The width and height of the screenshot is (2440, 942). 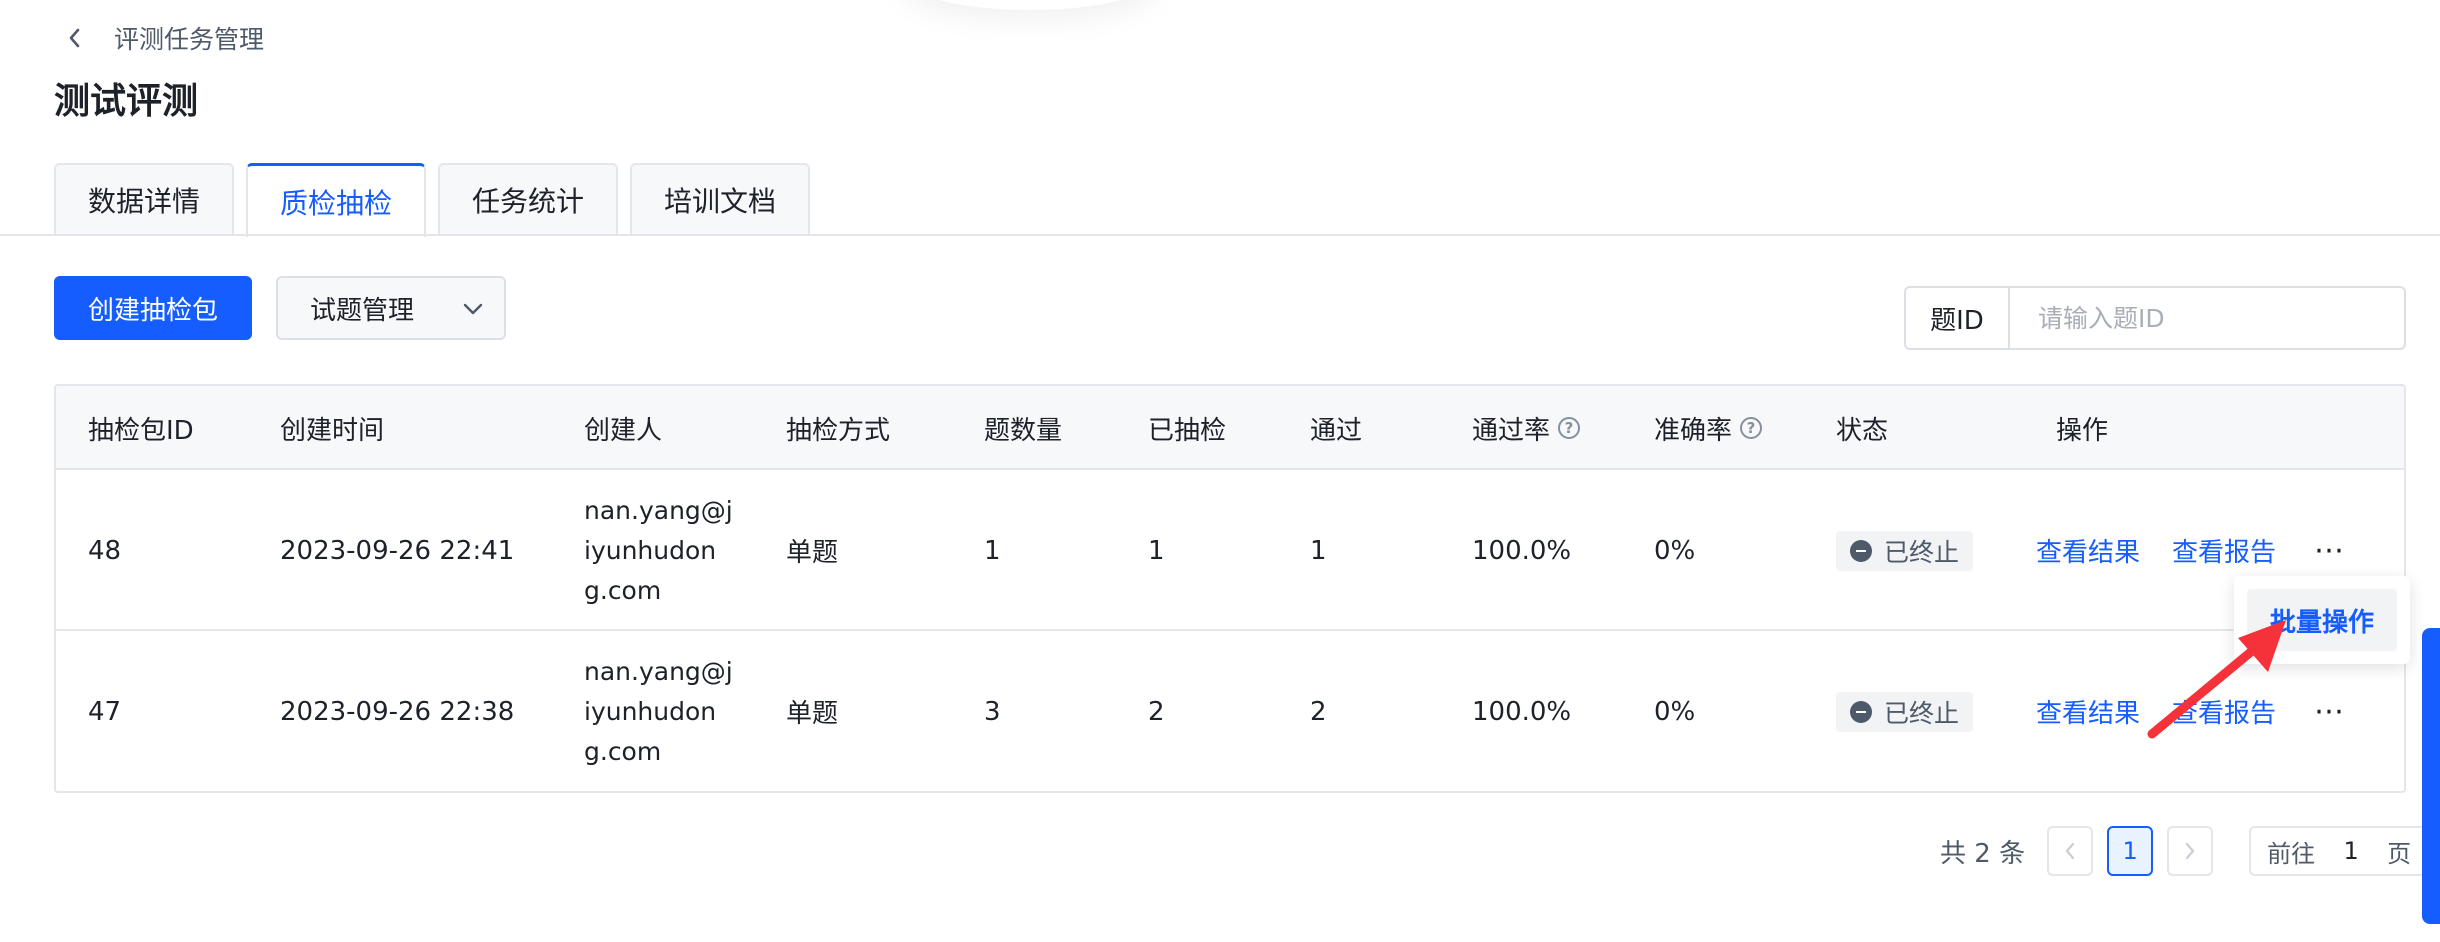 I want to click on header-package-id: 抽检包ID, so click(x=141, y=430).